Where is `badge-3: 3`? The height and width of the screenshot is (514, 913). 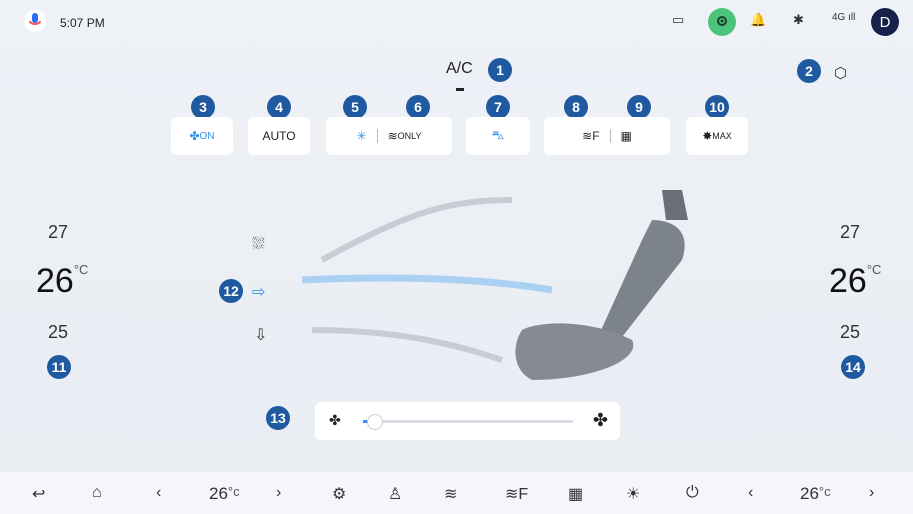
badge-3: 3 is located at coordinates (203, 107).